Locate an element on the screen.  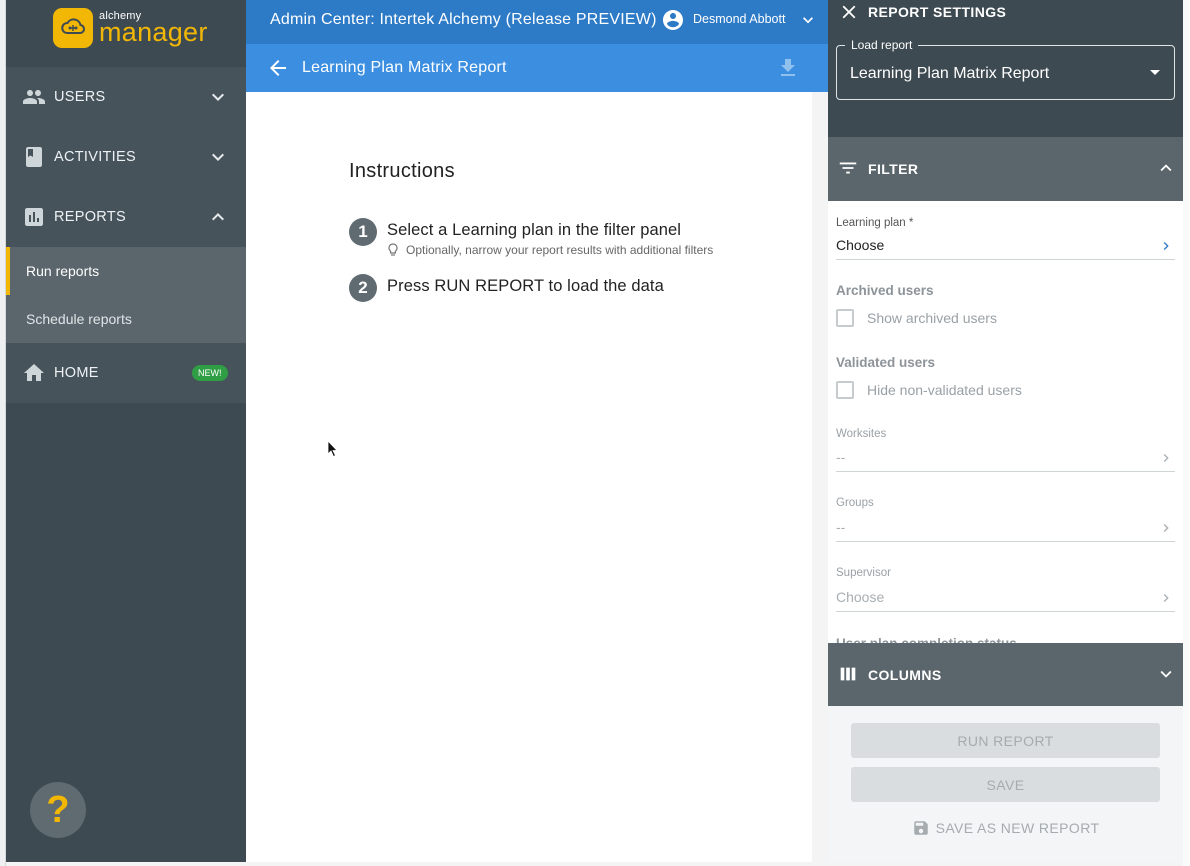
sidebar-subitem-schedule-reports: Schedule reports is located at coordinates (126, 319).